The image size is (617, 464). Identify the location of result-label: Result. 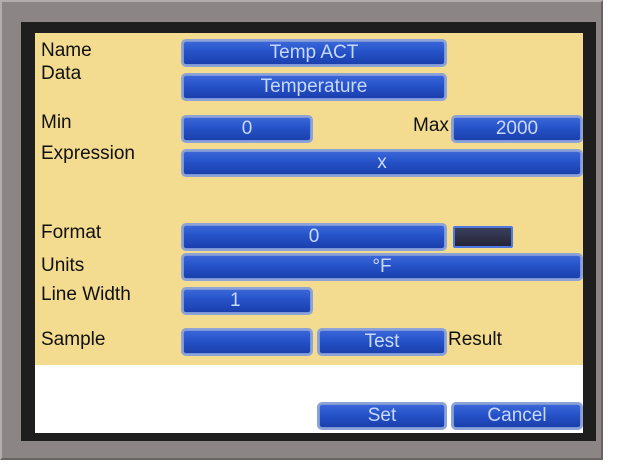
(475, 339).